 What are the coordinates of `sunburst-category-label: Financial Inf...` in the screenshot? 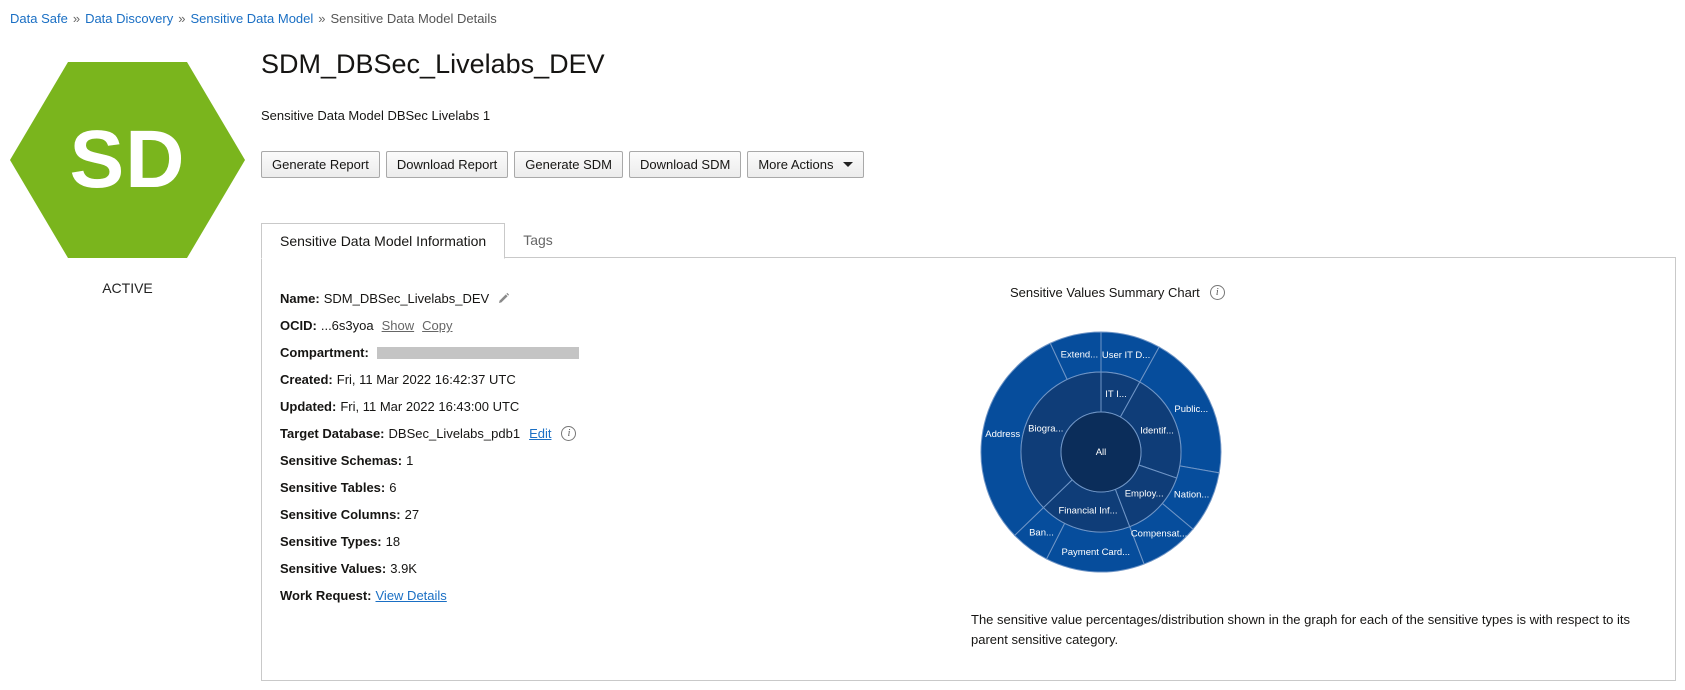 It's located at (1087, 511).